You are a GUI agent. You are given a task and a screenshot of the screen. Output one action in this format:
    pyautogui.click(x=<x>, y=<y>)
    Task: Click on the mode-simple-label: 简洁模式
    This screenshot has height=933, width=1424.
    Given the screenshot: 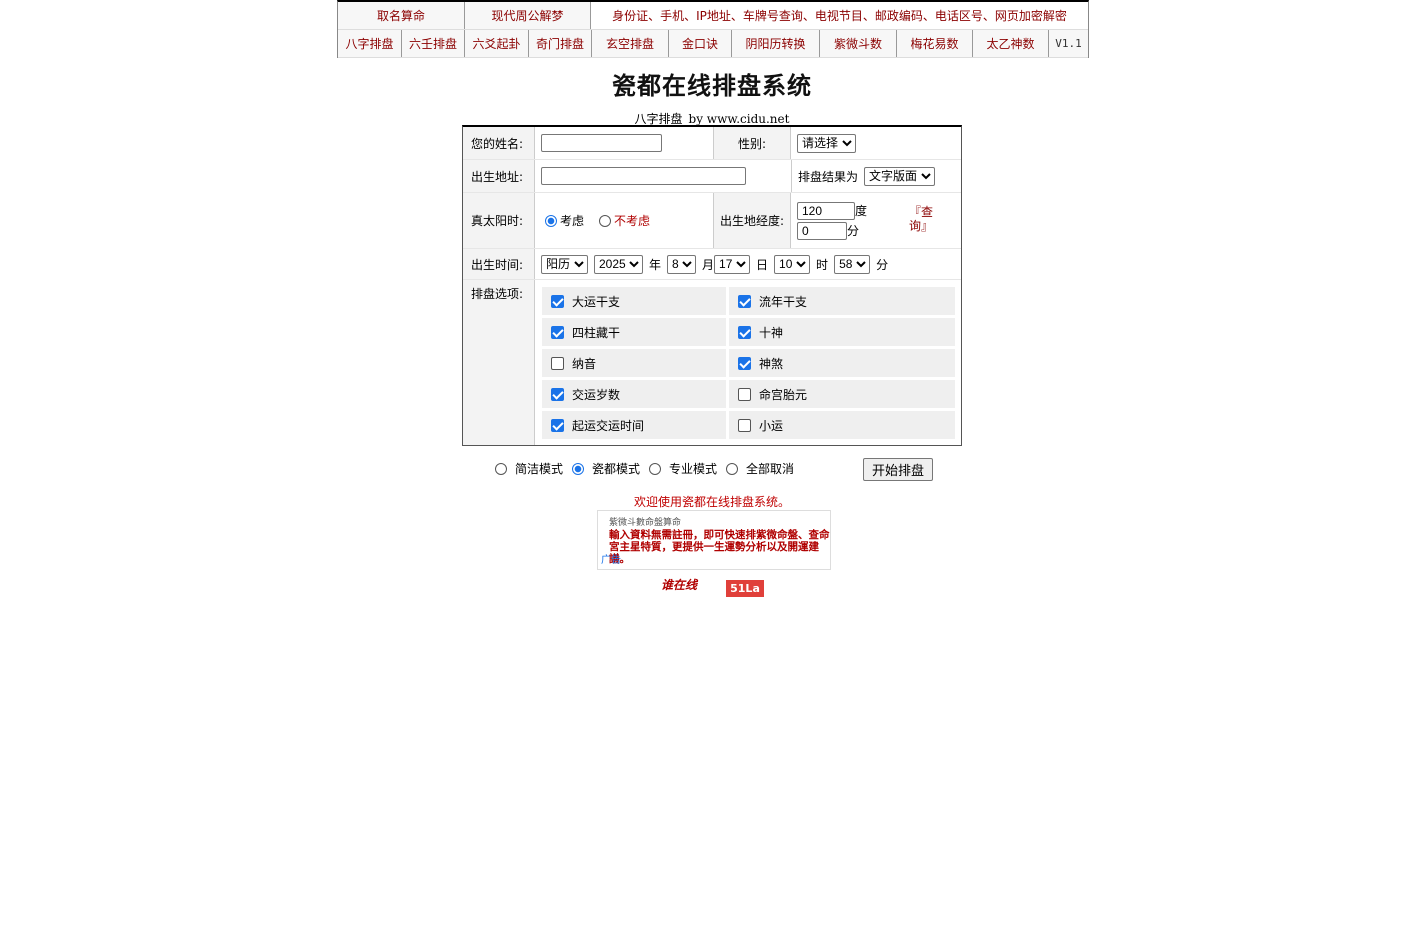 What is the action you would take?
    pyautogui.click(x=539, y=469)
    